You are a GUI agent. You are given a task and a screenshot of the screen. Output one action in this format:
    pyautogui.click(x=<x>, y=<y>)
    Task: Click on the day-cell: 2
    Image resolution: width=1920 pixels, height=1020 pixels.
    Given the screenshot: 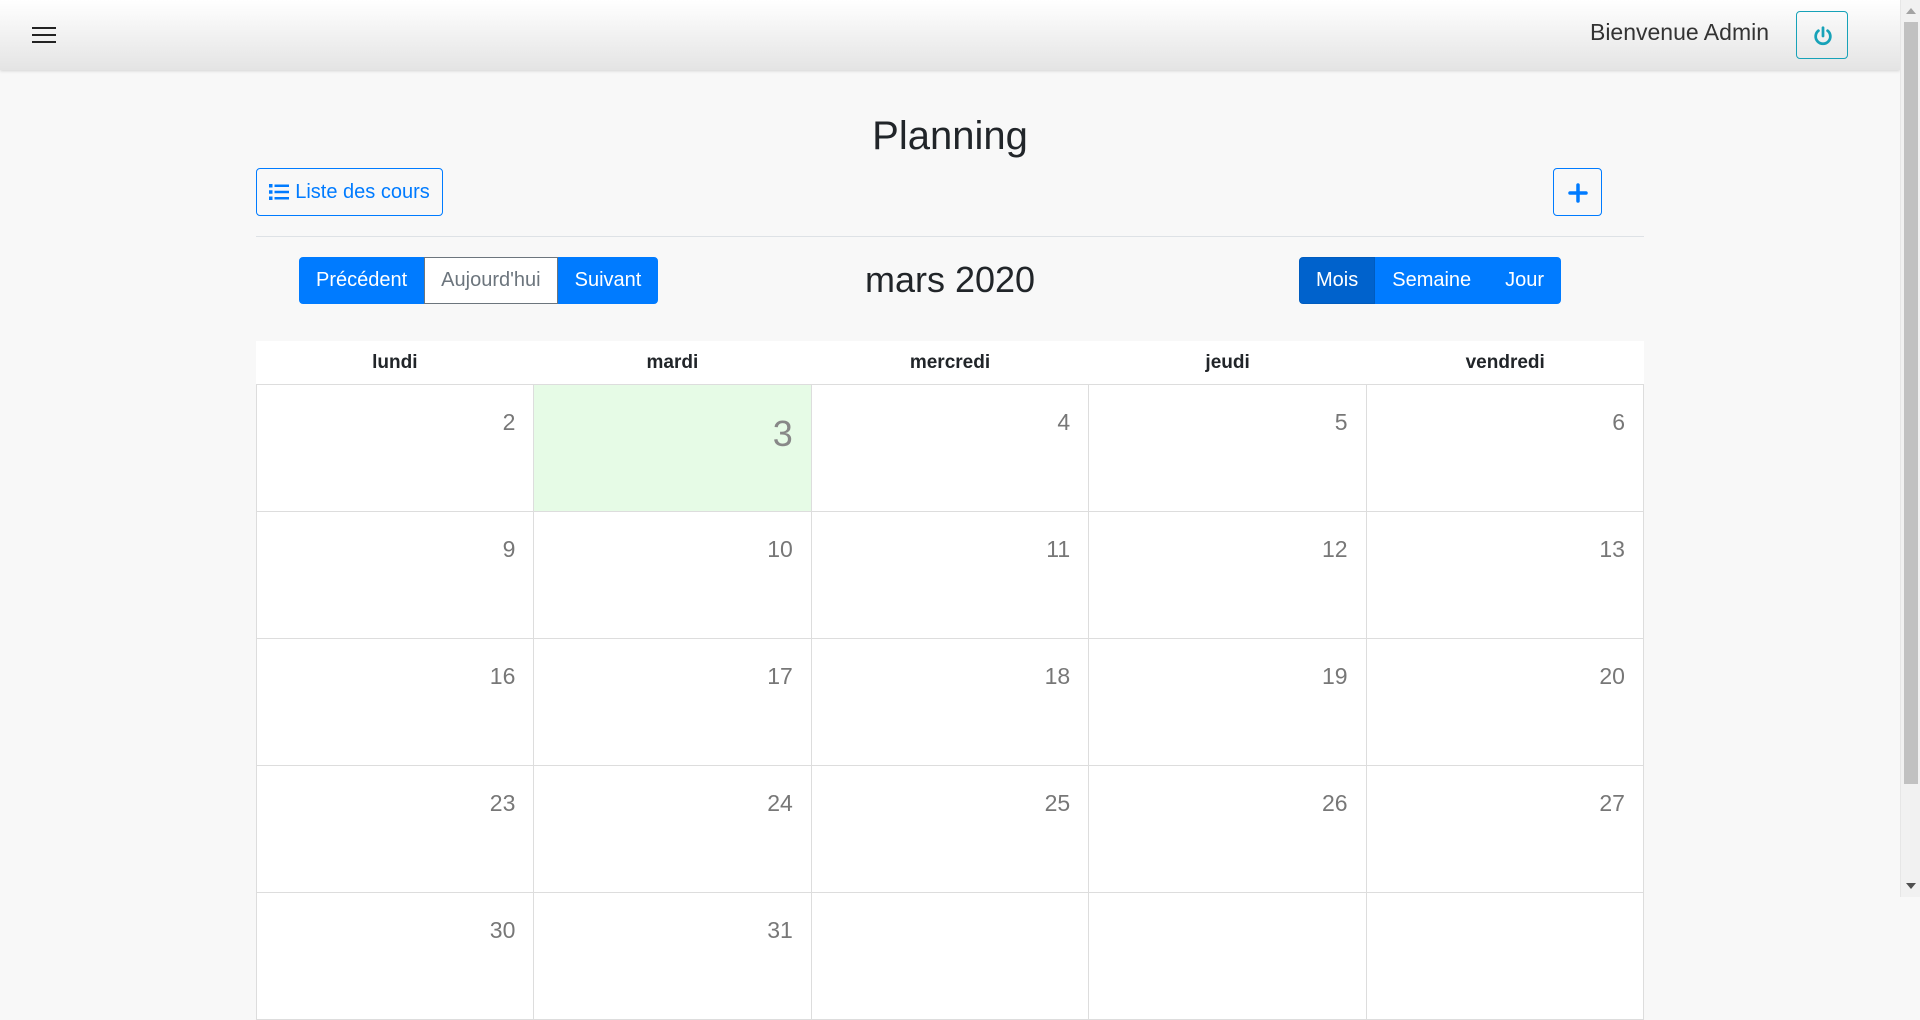 What is the action you would take?
    pyautogui.click(x=396, y=448)
    